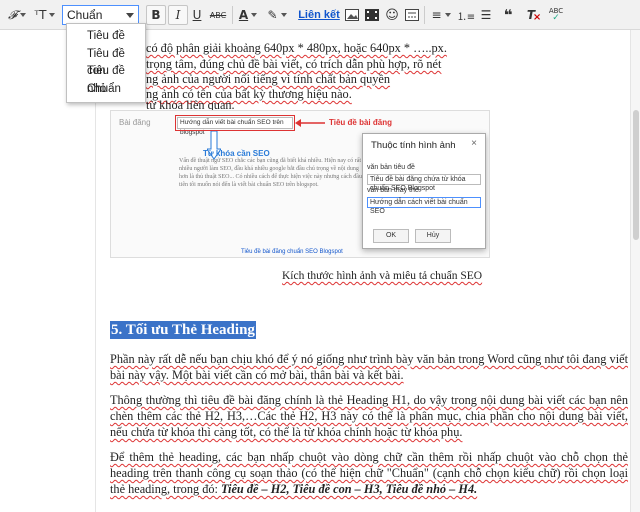 This screenshot has width=640, height=512. What do you see at coordinates (636, 175) in the screenshot?
I see `scrollbar-thumb` at bounding box center [636, 175].